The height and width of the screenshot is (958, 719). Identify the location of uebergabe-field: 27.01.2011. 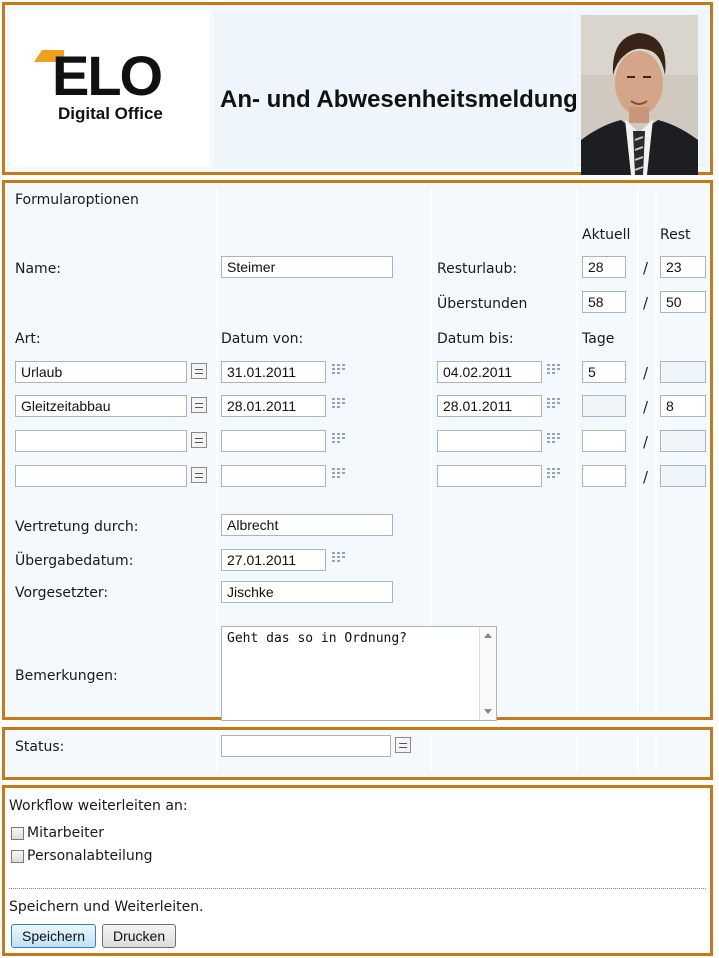
(273, 560).